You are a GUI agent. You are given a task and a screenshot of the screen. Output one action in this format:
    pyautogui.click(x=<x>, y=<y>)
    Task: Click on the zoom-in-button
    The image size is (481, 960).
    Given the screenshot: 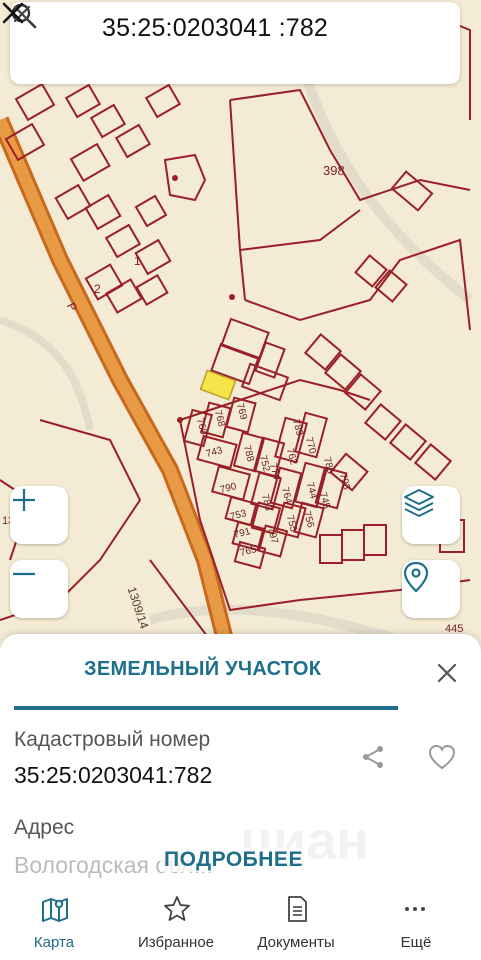 What is the action you would take?
    pyautogui.click(x=39, y=515)
    